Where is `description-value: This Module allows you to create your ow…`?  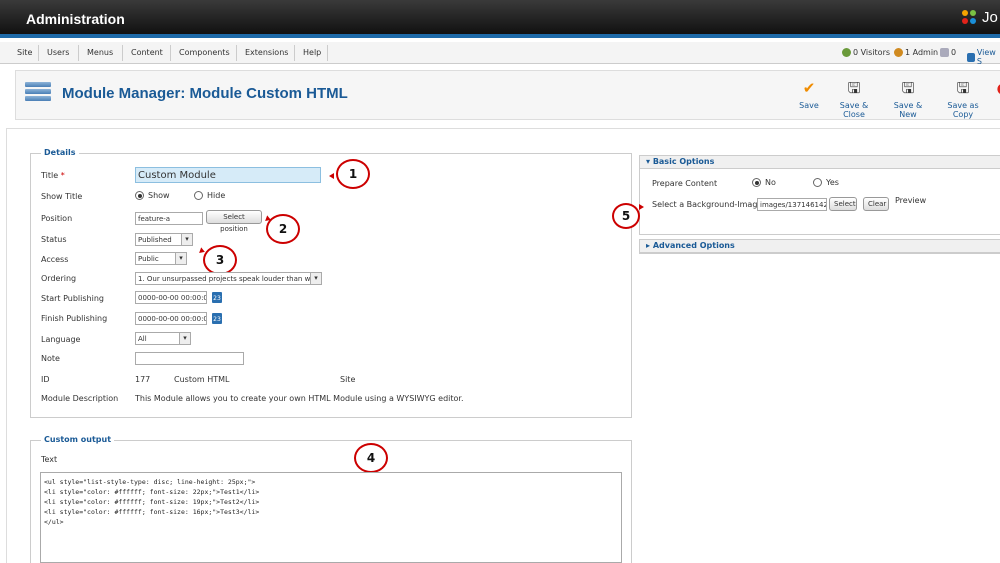 description-value: This Module allows you to create your ow… is located at coordinates (299, 398).